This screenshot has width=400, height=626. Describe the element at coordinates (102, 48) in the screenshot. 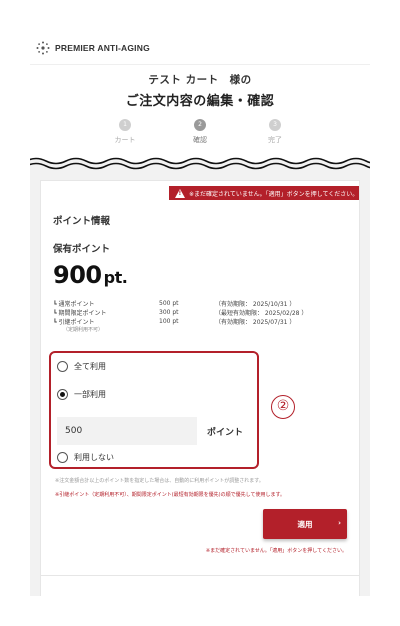

I see `brand-name: PREMIER ANTI-AGING` at that location.